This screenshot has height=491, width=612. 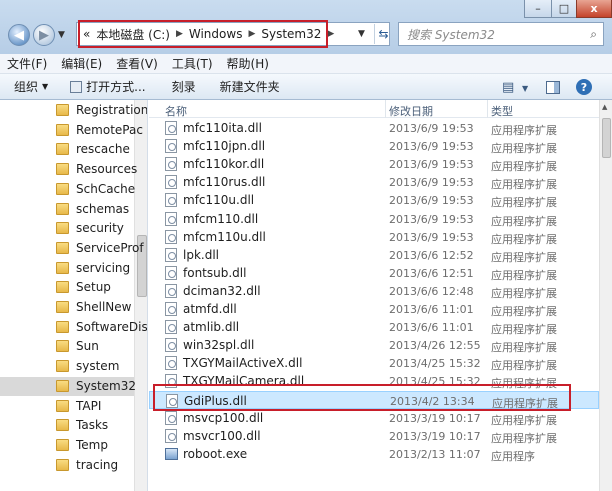 I want to click on dll-file-icon, so click(x=171, y=236).